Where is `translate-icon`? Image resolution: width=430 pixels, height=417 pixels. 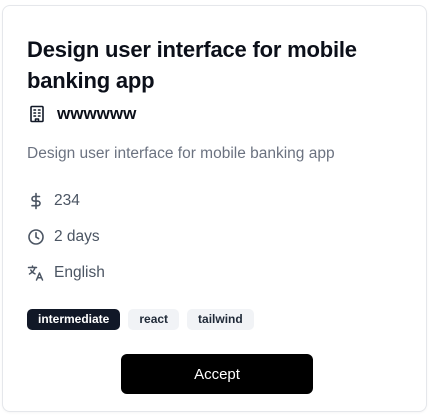 translate-icon is located at coordinates (36, 273).